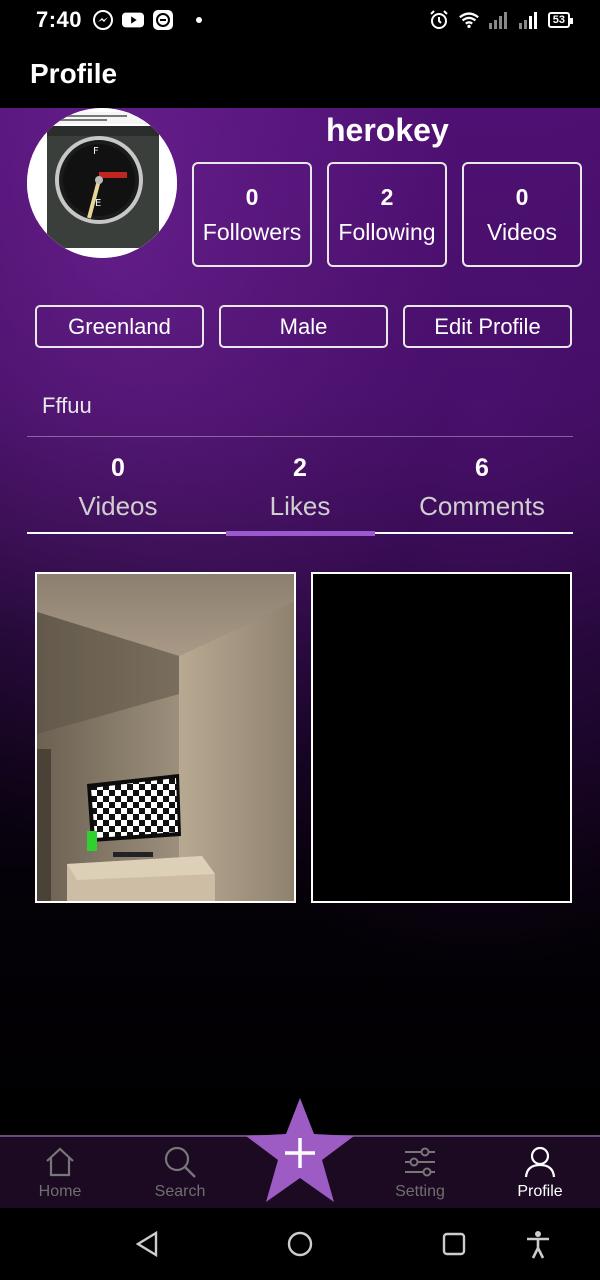  I want to click on battery-icon: 53, so click(560, 20).